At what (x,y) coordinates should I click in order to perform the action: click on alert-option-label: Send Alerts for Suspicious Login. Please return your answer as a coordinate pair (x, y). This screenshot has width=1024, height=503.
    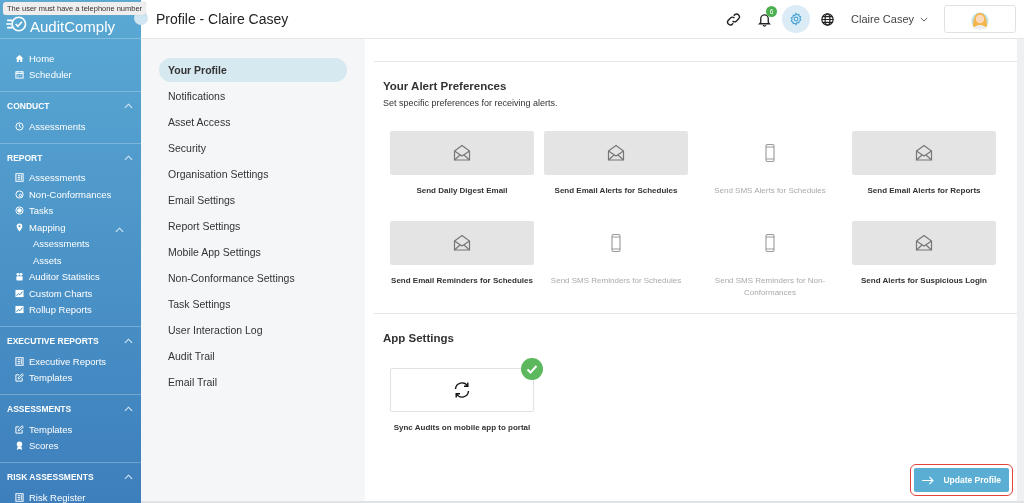
    Looking at the image, I should click on (924, 281).